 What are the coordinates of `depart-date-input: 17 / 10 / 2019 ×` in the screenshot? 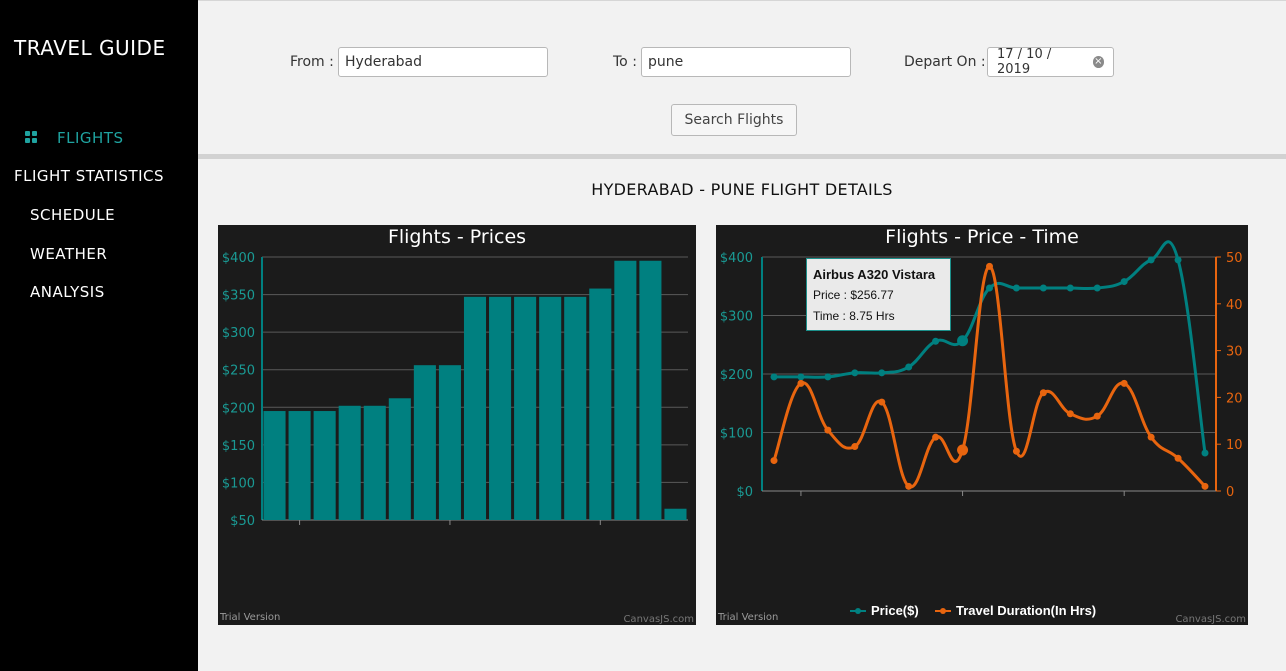 It's located at (1050, 62).